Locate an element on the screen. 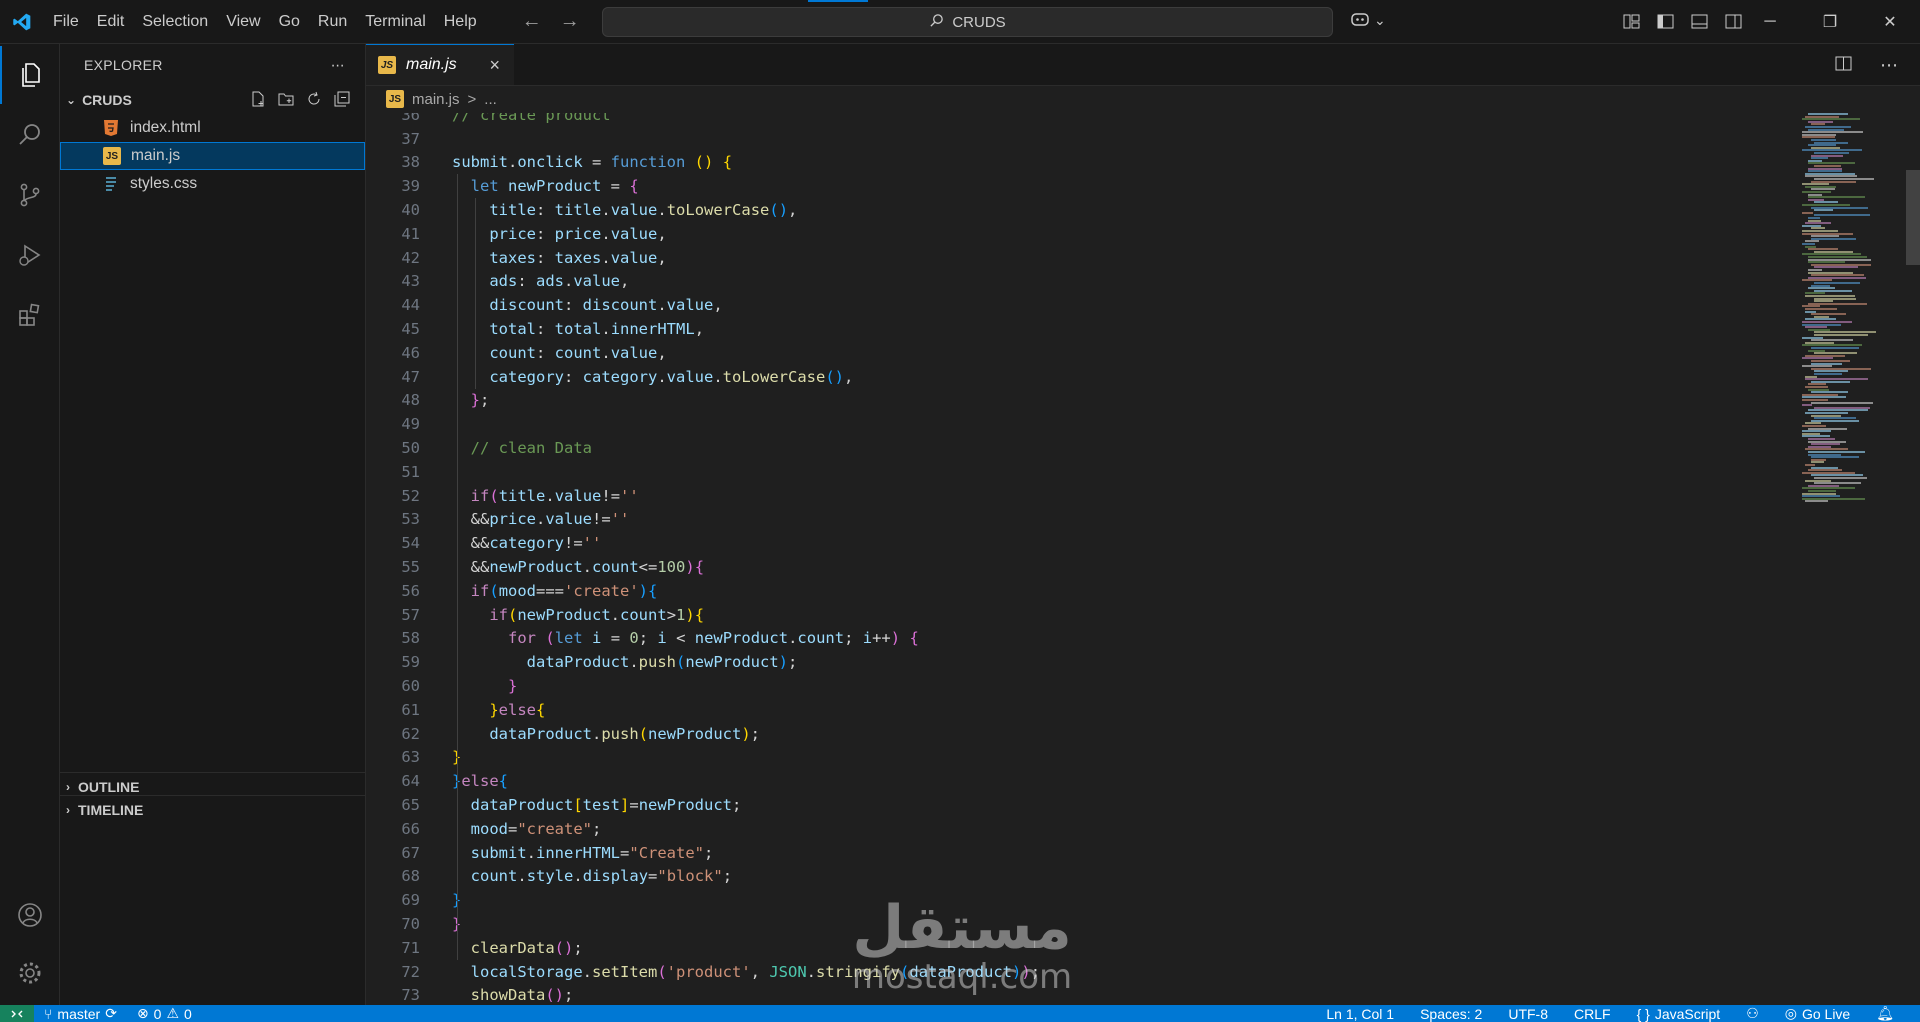  menu-file: File is located at coordinates (66, 22).